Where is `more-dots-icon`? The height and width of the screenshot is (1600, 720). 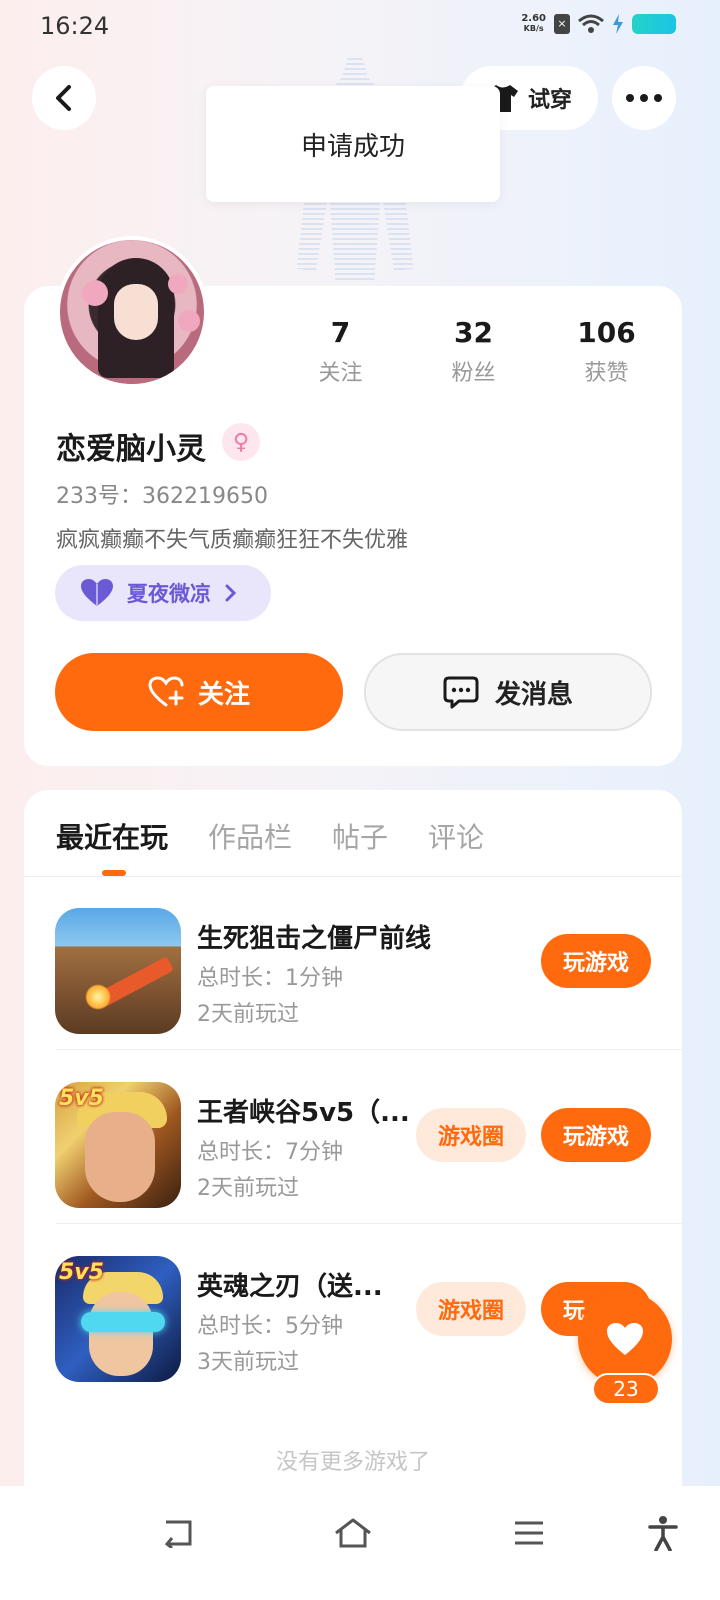
more-dots-icon is located at coordinates (644, 98).